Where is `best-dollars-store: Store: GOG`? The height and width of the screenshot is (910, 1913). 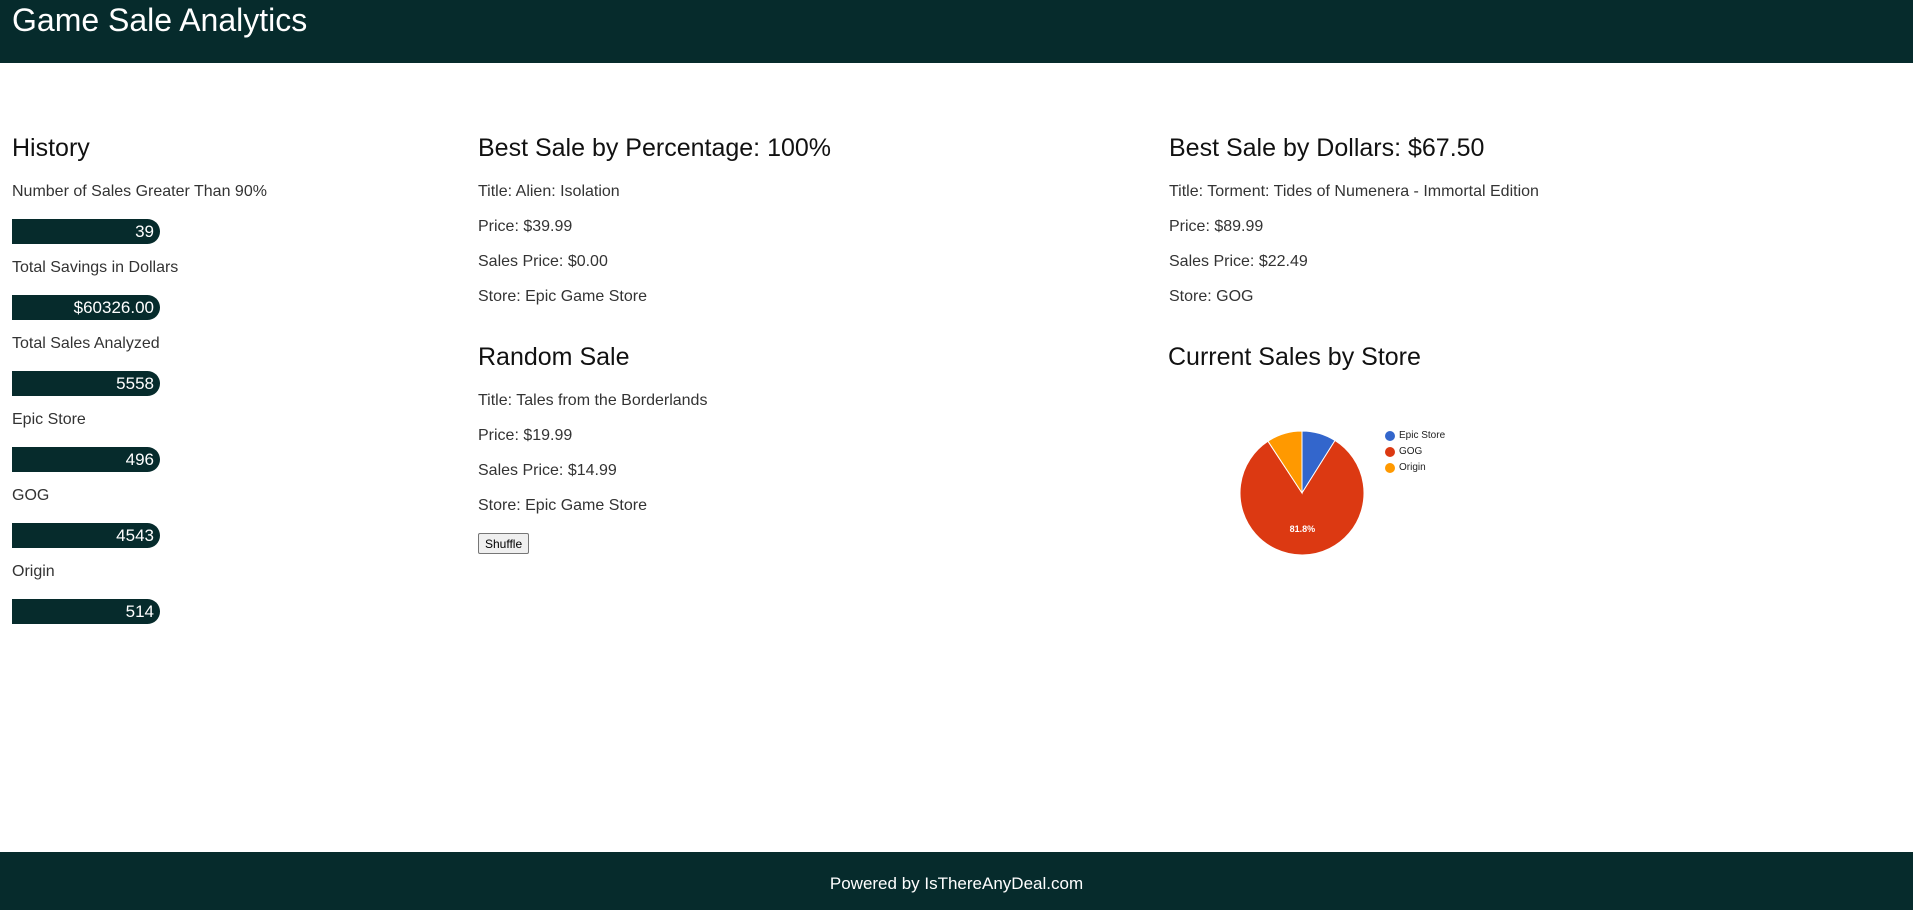 best-dollars-store: Store: GOG is located at coordinates (1211, 296).